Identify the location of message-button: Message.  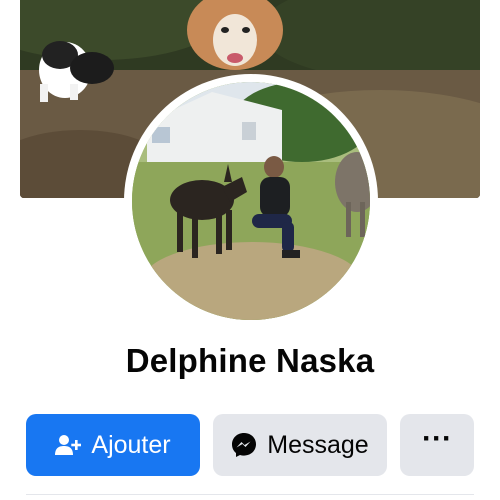
(300, 445).